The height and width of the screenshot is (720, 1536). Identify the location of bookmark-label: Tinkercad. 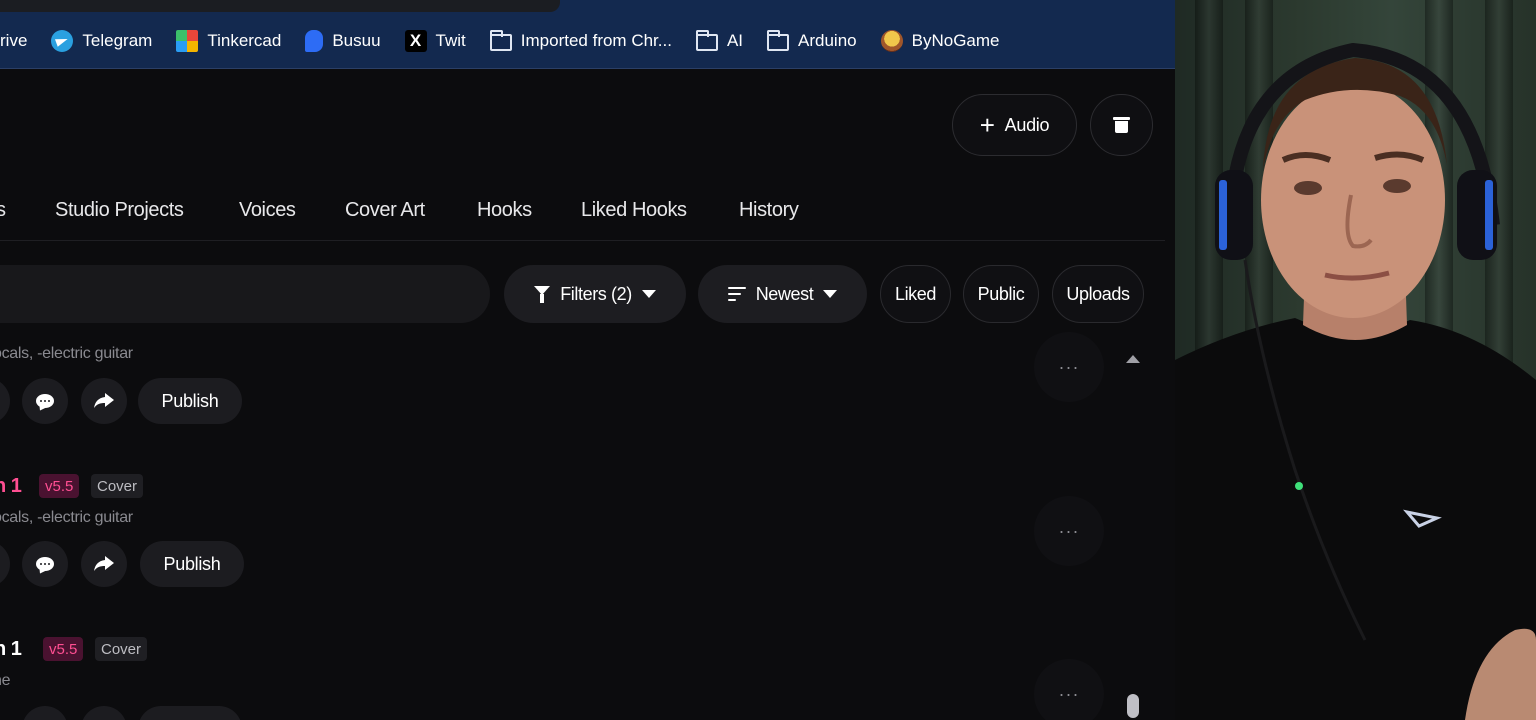
(244, 40).